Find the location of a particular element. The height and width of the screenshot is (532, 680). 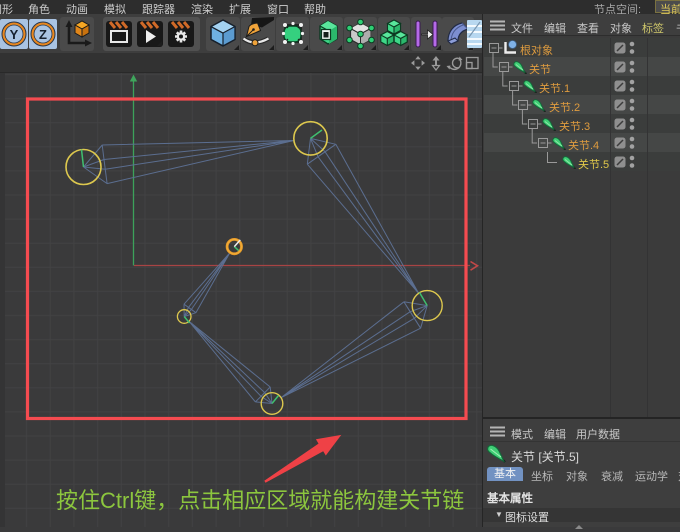

svg-text: Y is located at coordinates (14, 34).